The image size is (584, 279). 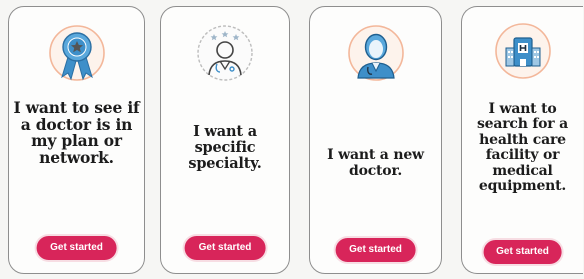 I want to click on hospital-facility-icon, so click(x=523, y=51).